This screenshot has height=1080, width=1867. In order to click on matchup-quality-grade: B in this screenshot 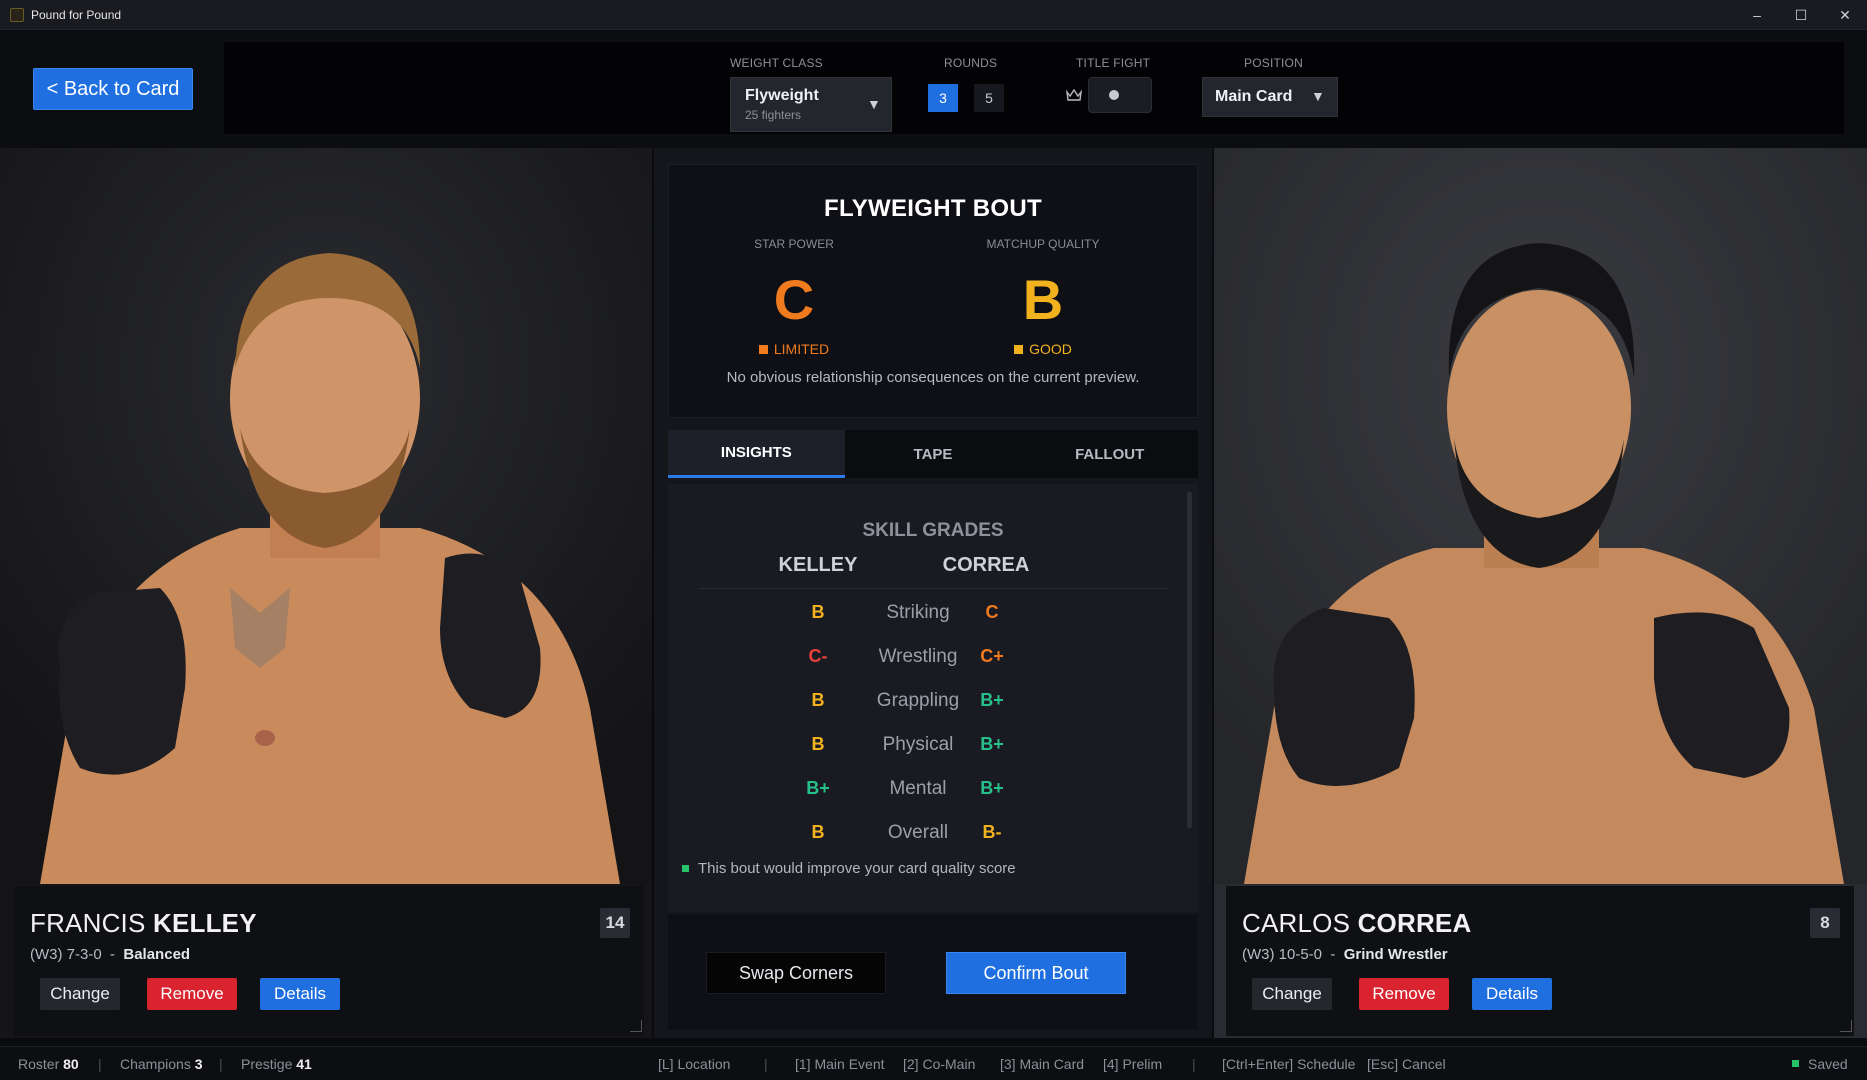, I will do `click(1043, 299)`.